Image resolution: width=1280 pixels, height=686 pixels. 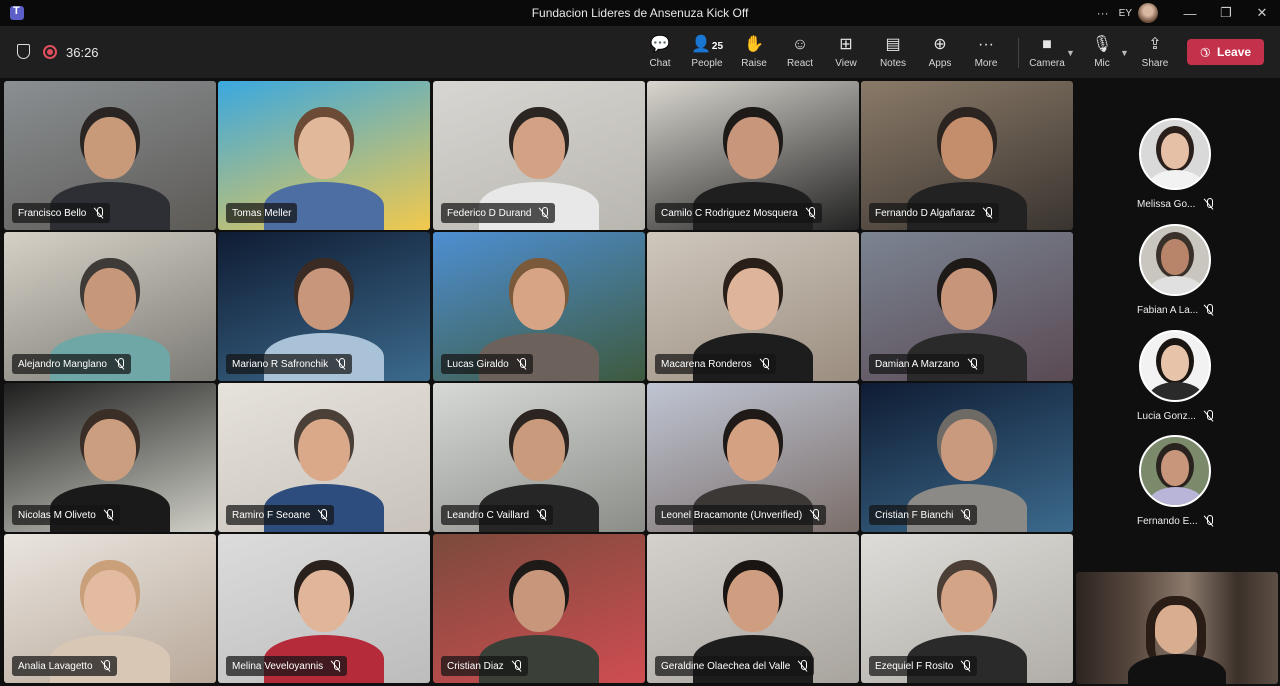 What do you see at coordinates (1148, 13) in the screenshot?
I see `user-avatar` at bounding box center [1148, 13].